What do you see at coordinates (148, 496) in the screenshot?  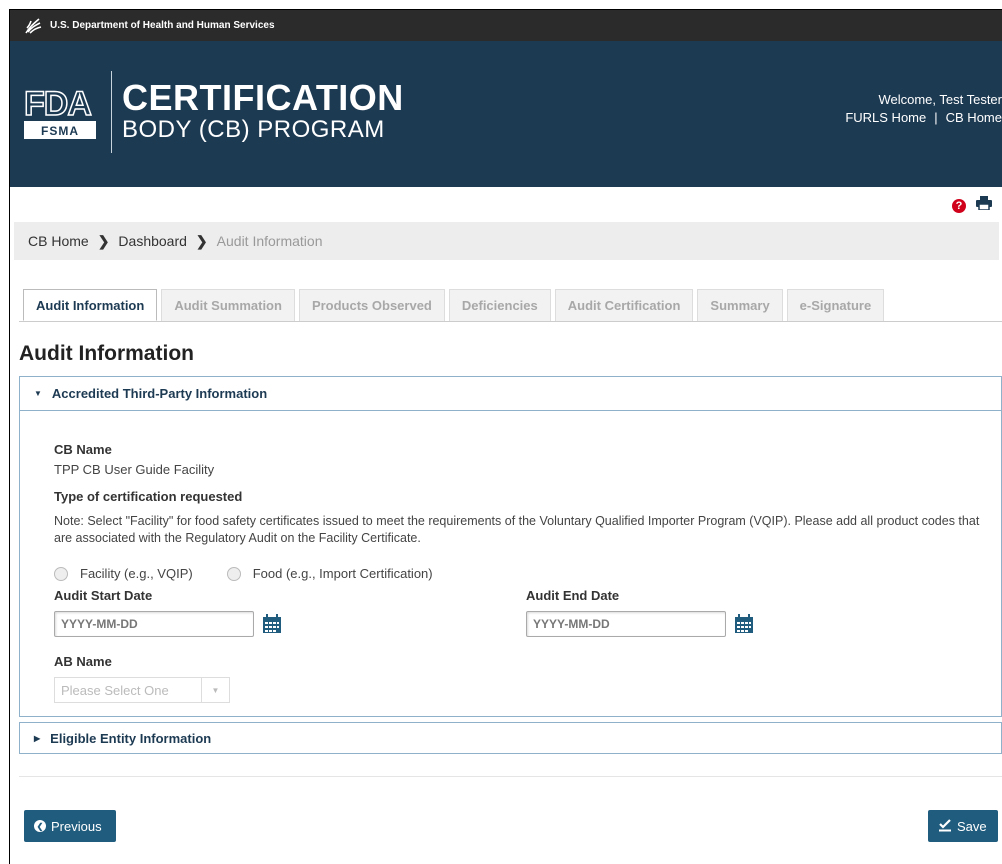 I see `cert-type-label: Type of certification requested` at bounding box center [148, 496].